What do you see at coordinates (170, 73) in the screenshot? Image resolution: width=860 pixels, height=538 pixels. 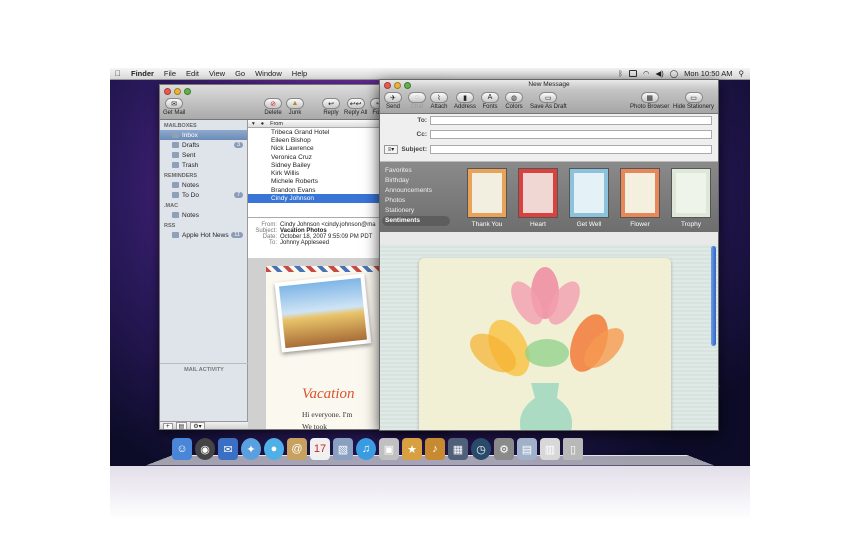 I see `menu-file: File` at bounding box center [170, 73].